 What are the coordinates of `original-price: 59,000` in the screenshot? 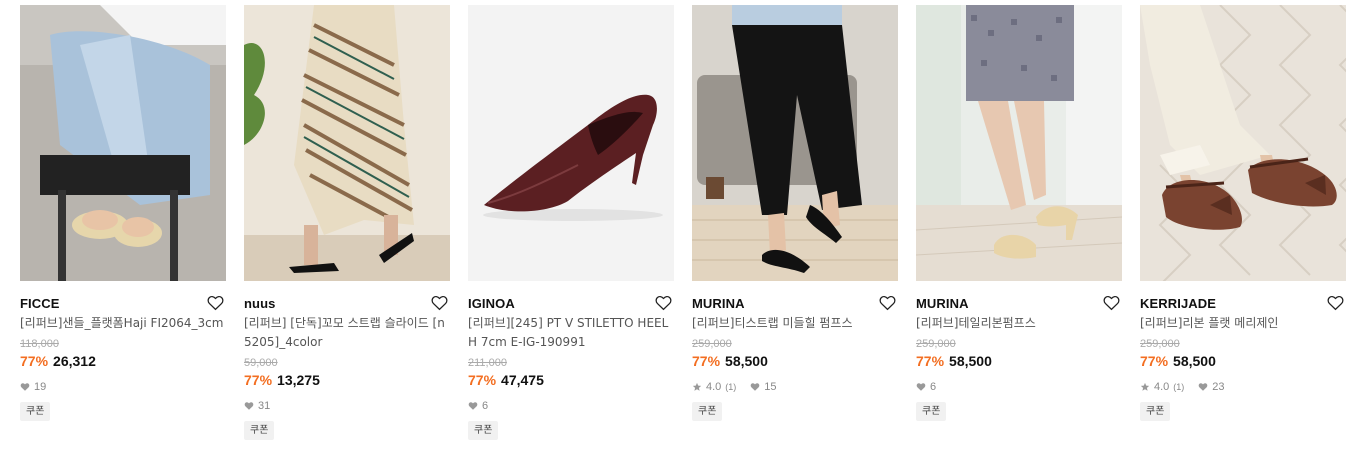 It's located at (261, 363).